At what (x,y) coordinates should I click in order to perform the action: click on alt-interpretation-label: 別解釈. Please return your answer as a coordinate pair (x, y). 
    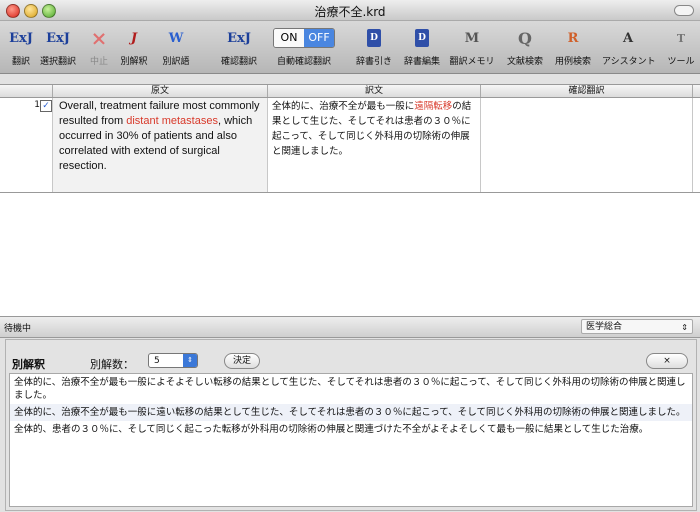
    Looking at the image, I should click on (134, 62).